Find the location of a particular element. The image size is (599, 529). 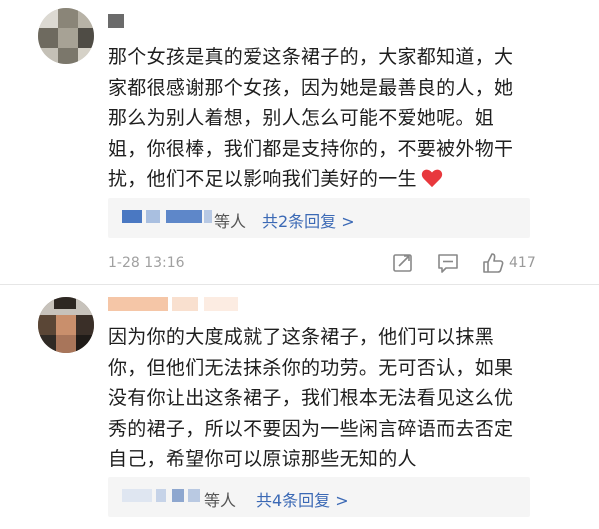

reply-preview: 等人 共4条回复 > is located at coordinates (319, 497).